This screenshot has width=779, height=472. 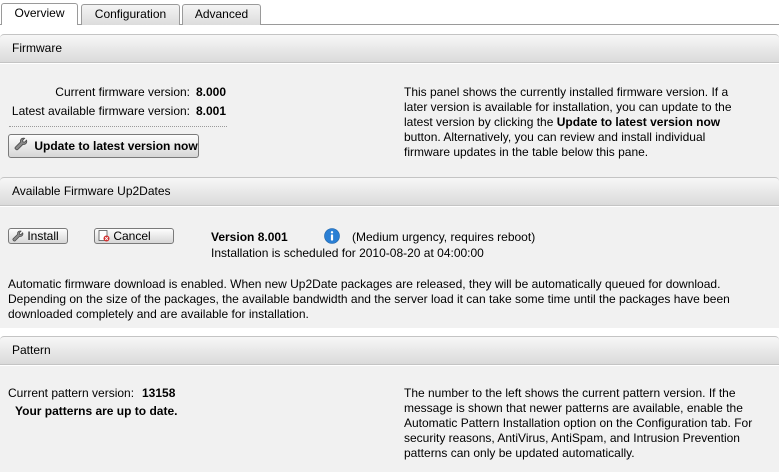 I want to click on current-pattern-label: Current pattern version:, so click(x=71, y=393).